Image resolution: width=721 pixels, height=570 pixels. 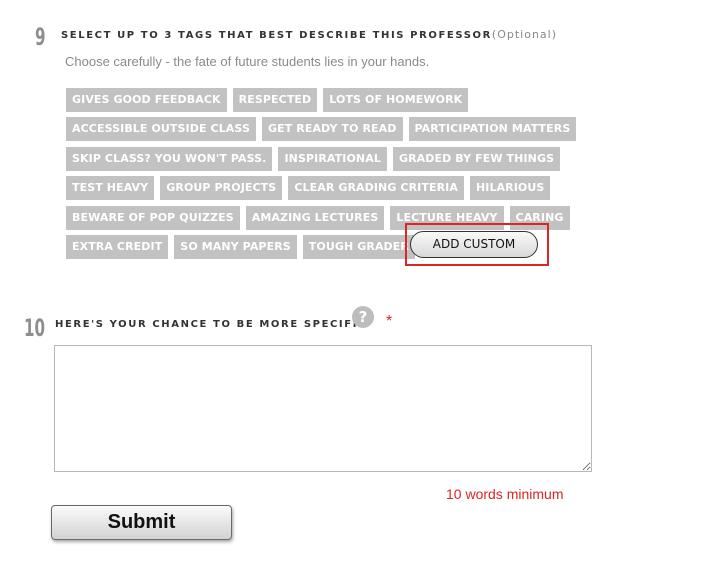 What do you see at coordinates (146, 100) in the screenshot?
I see `tag-button: GIVES GOOD FEEDBACK` at bounding box center [146, 100].